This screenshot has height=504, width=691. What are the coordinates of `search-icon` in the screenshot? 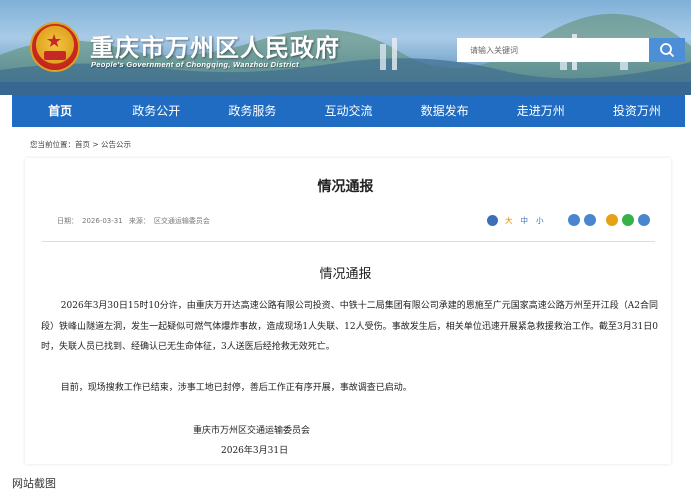 It's located at (667, 50).